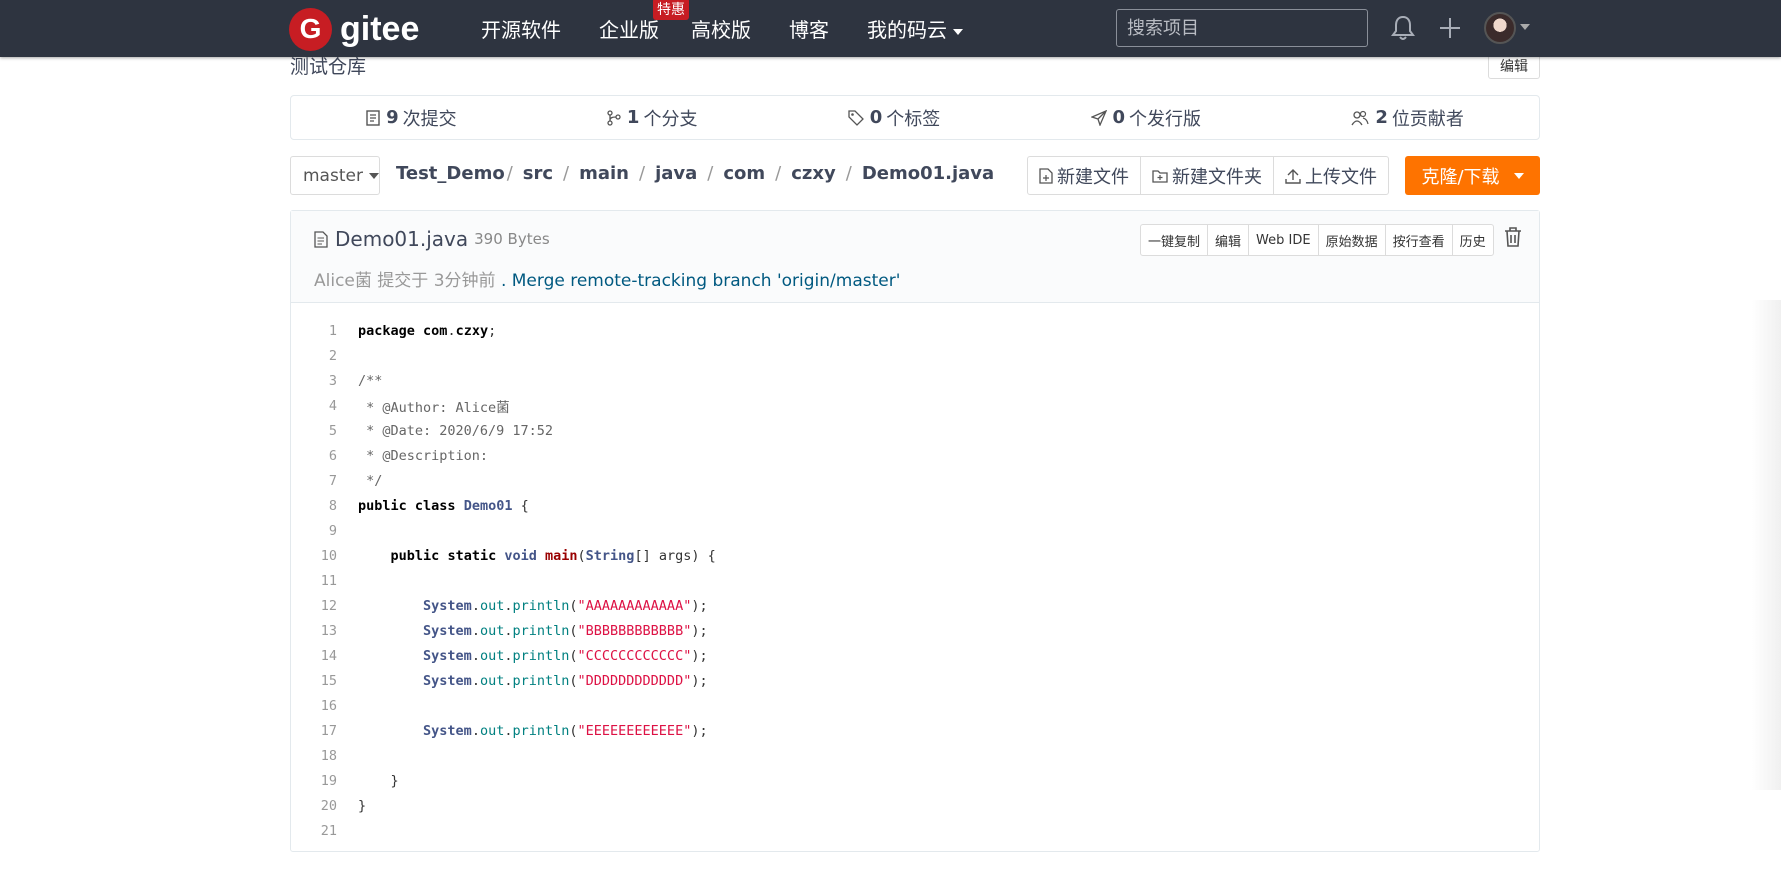  What do you see at coordinates (744, 173) in the screenshot?
I see `breadcrumb-item: com` at bounding box center [744, 173].